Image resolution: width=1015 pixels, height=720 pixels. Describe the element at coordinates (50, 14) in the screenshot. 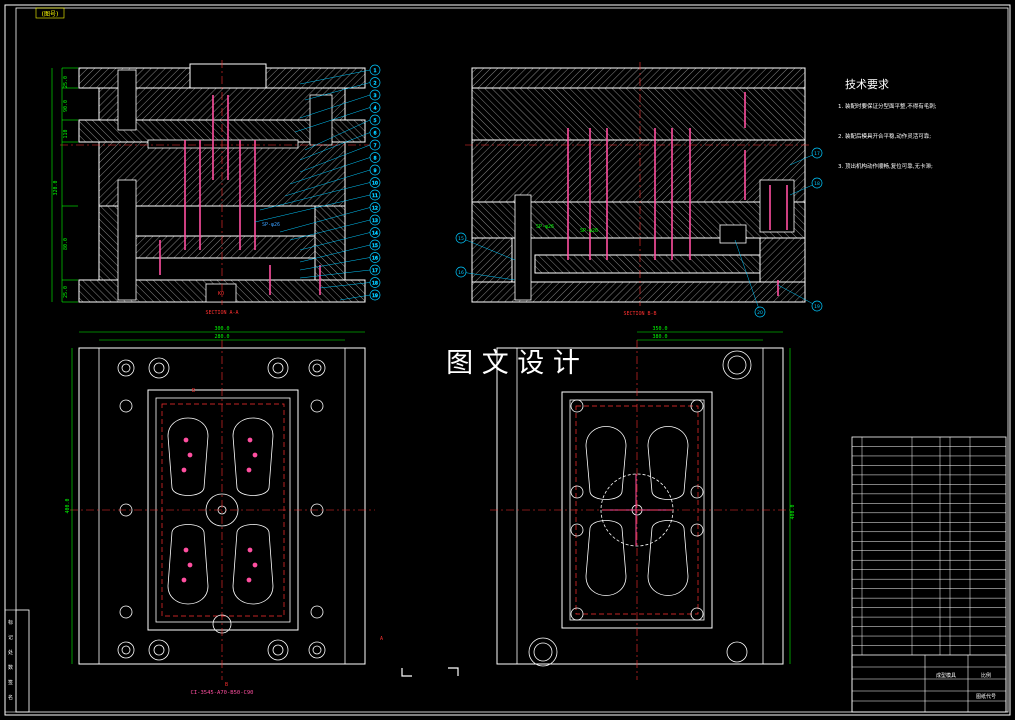

I see `corner-tag: (图号)` at that location.